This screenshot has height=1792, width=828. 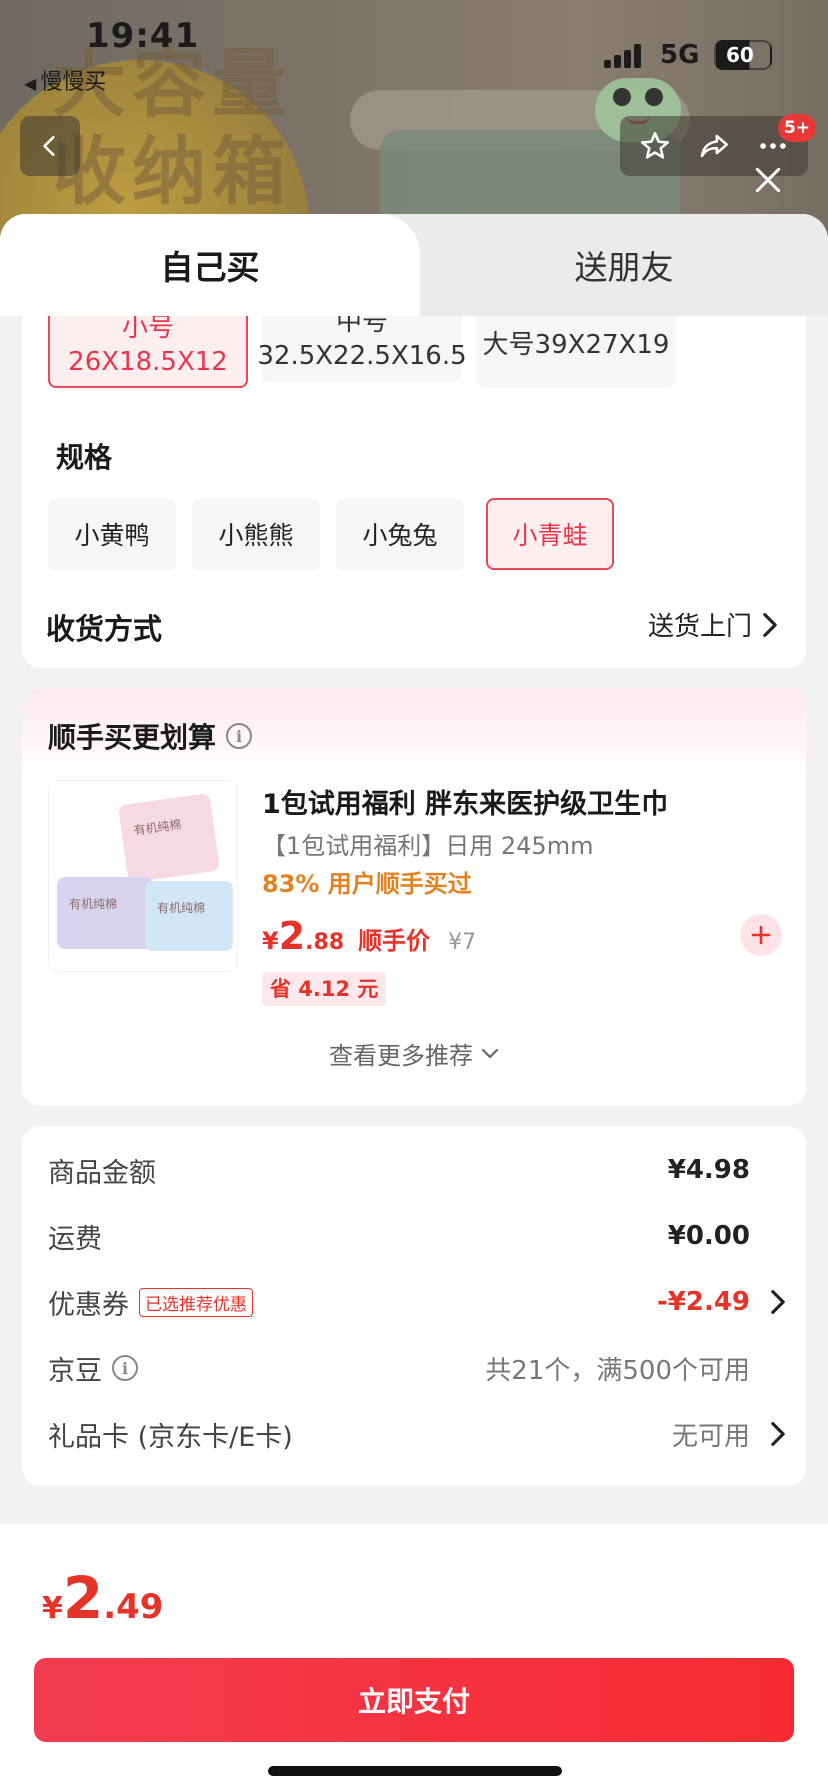 I want to click on star-icon, so click(x=655, y=145).